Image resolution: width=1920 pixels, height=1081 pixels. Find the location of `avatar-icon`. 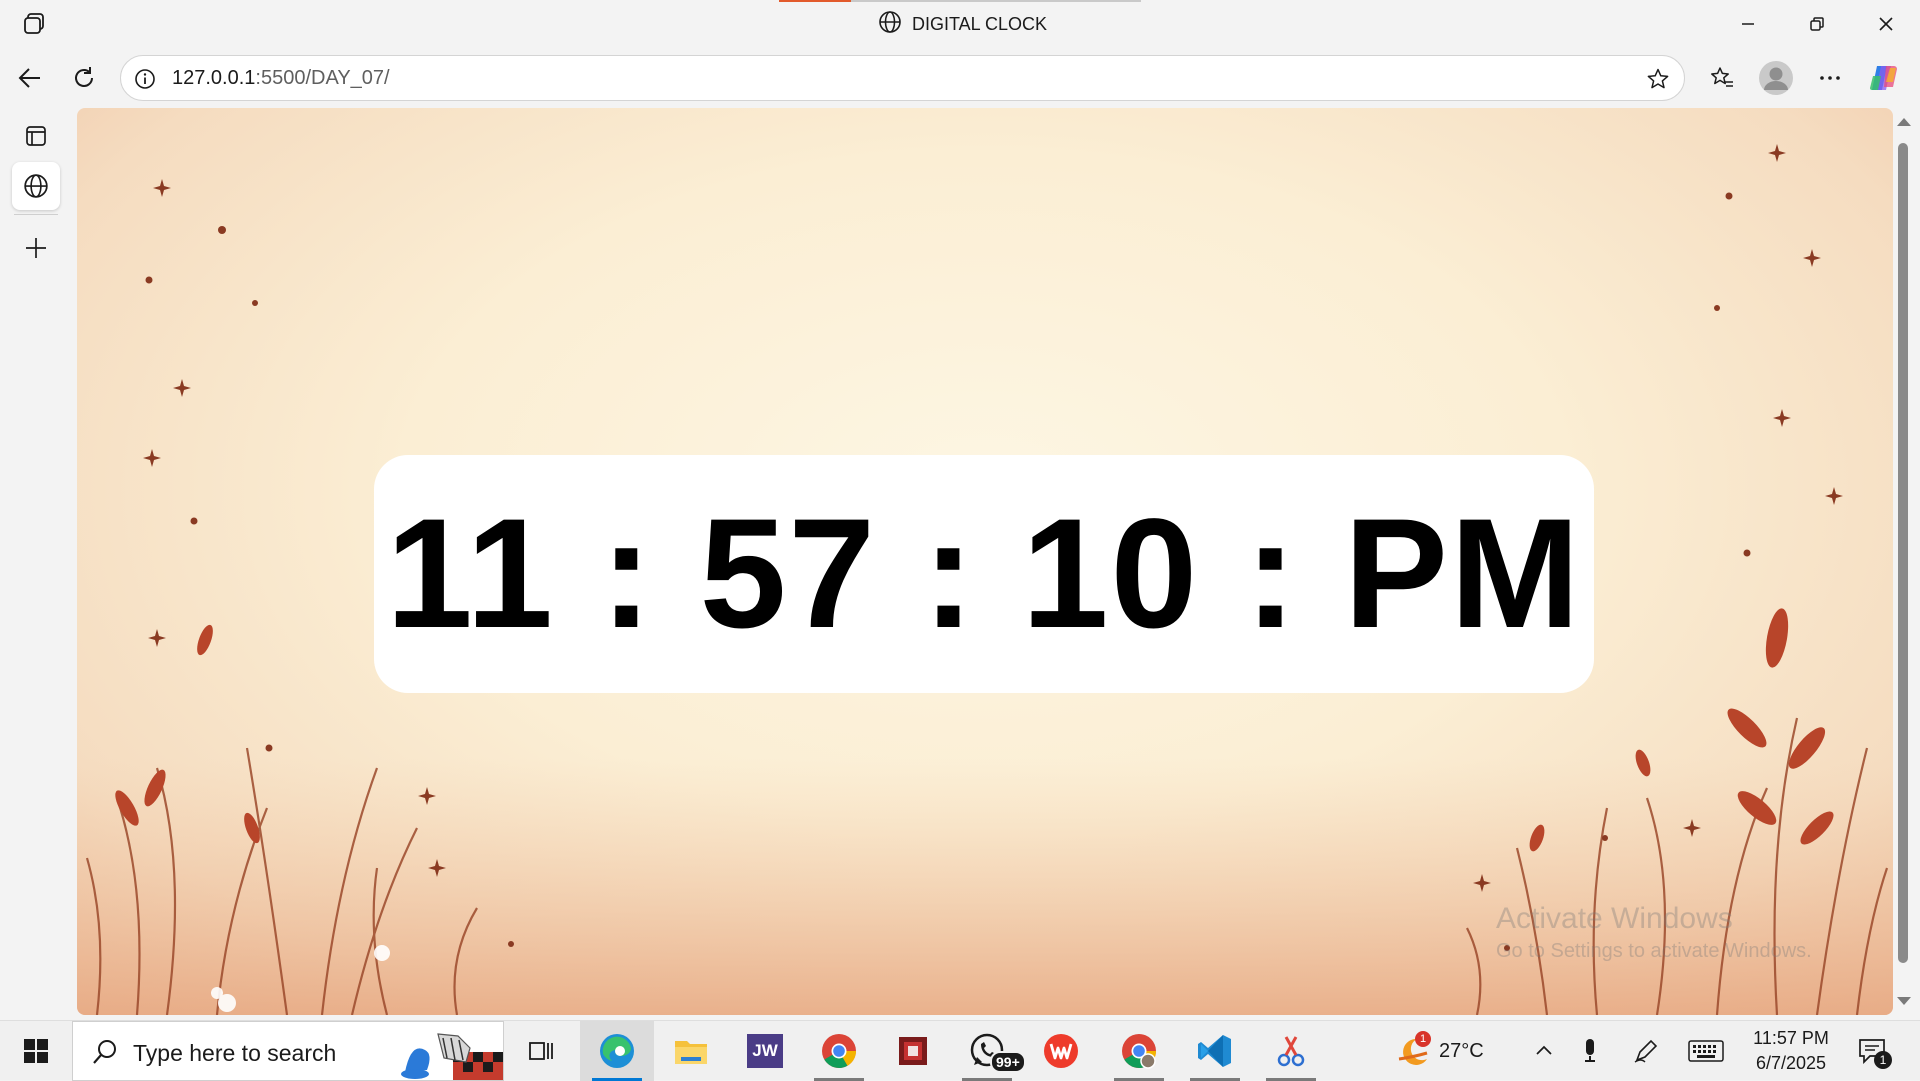

avatar-icon is located at coordinates (1776, 78).